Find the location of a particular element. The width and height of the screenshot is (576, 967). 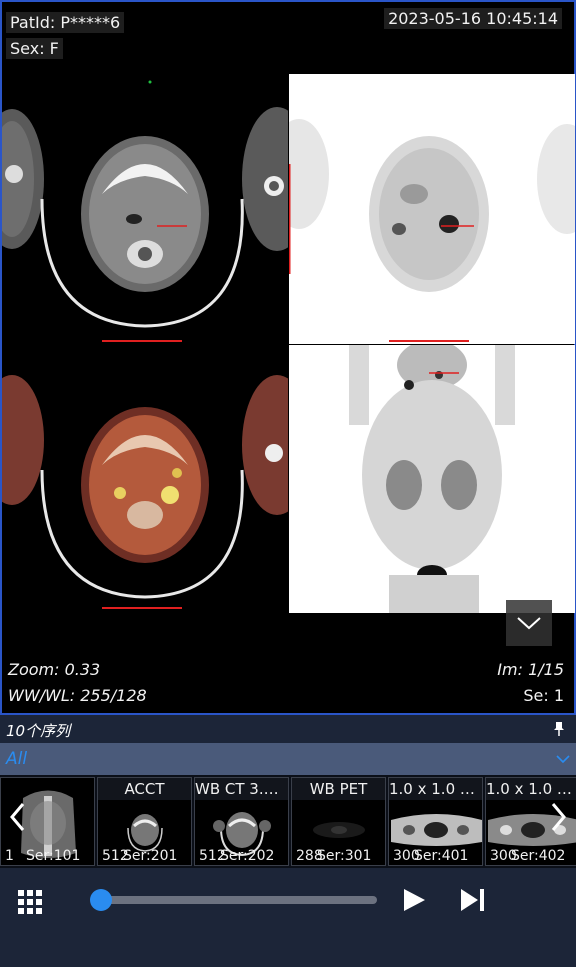

chevron-up-icon is located at coordinates (529, 578).